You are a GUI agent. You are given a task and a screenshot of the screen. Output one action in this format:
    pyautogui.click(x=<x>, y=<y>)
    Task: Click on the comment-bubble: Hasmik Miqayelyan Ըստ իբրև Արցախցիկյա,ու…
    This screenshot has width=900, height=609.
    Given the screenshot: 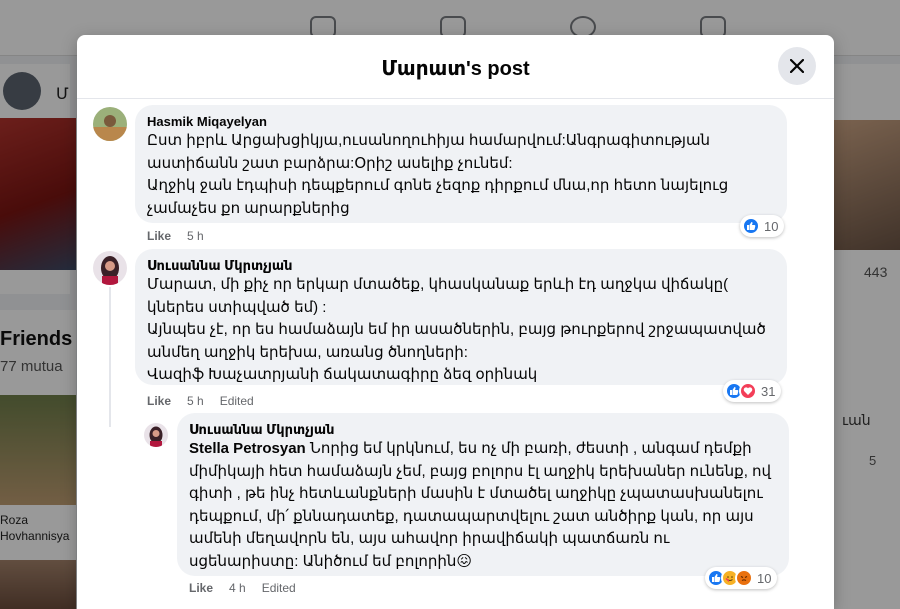 What is the action you would take?
    pyautogui.click(x=461, y=164)
    